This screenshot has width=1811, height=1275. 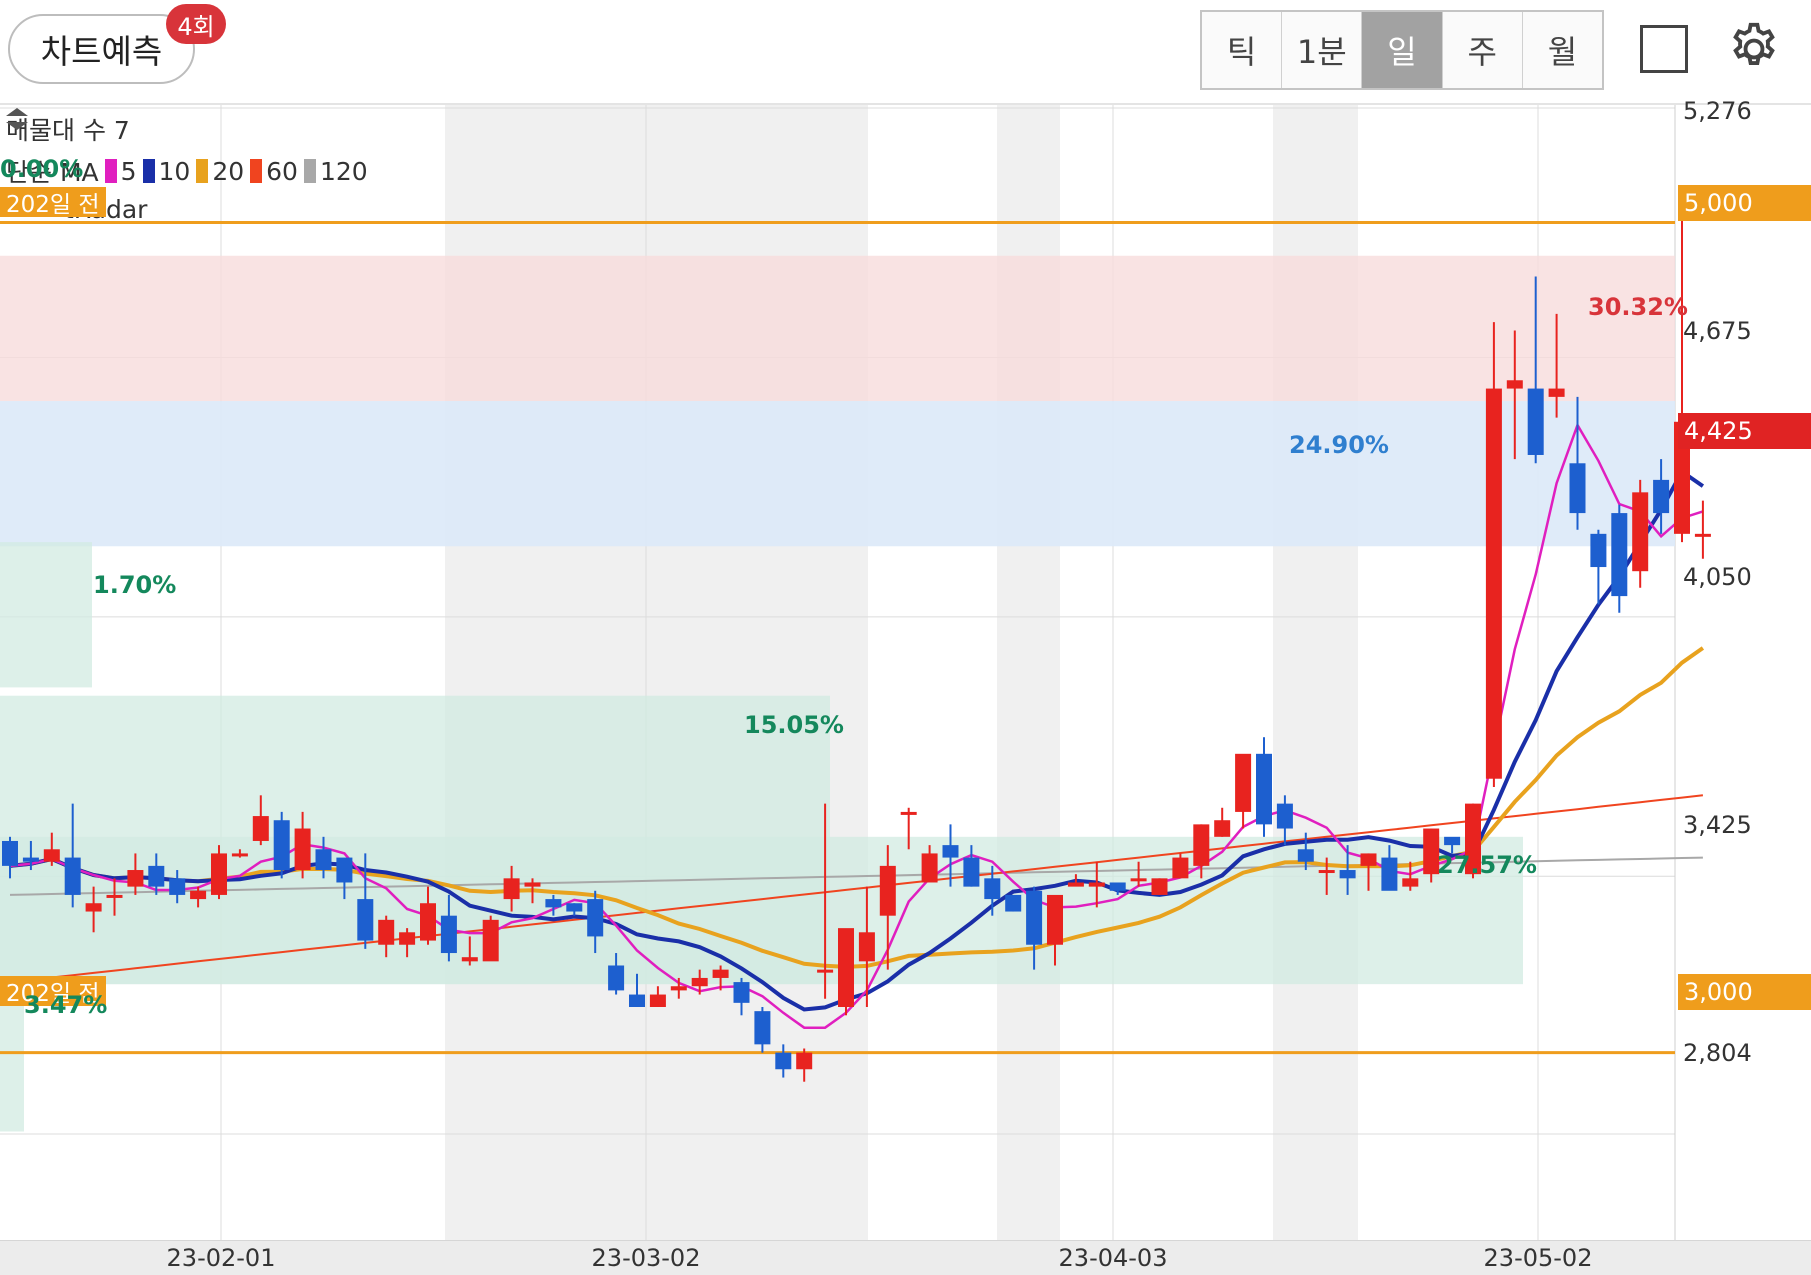 I want to click on level-price-tag-5000: 5,000, so click(x=1744, y=203).